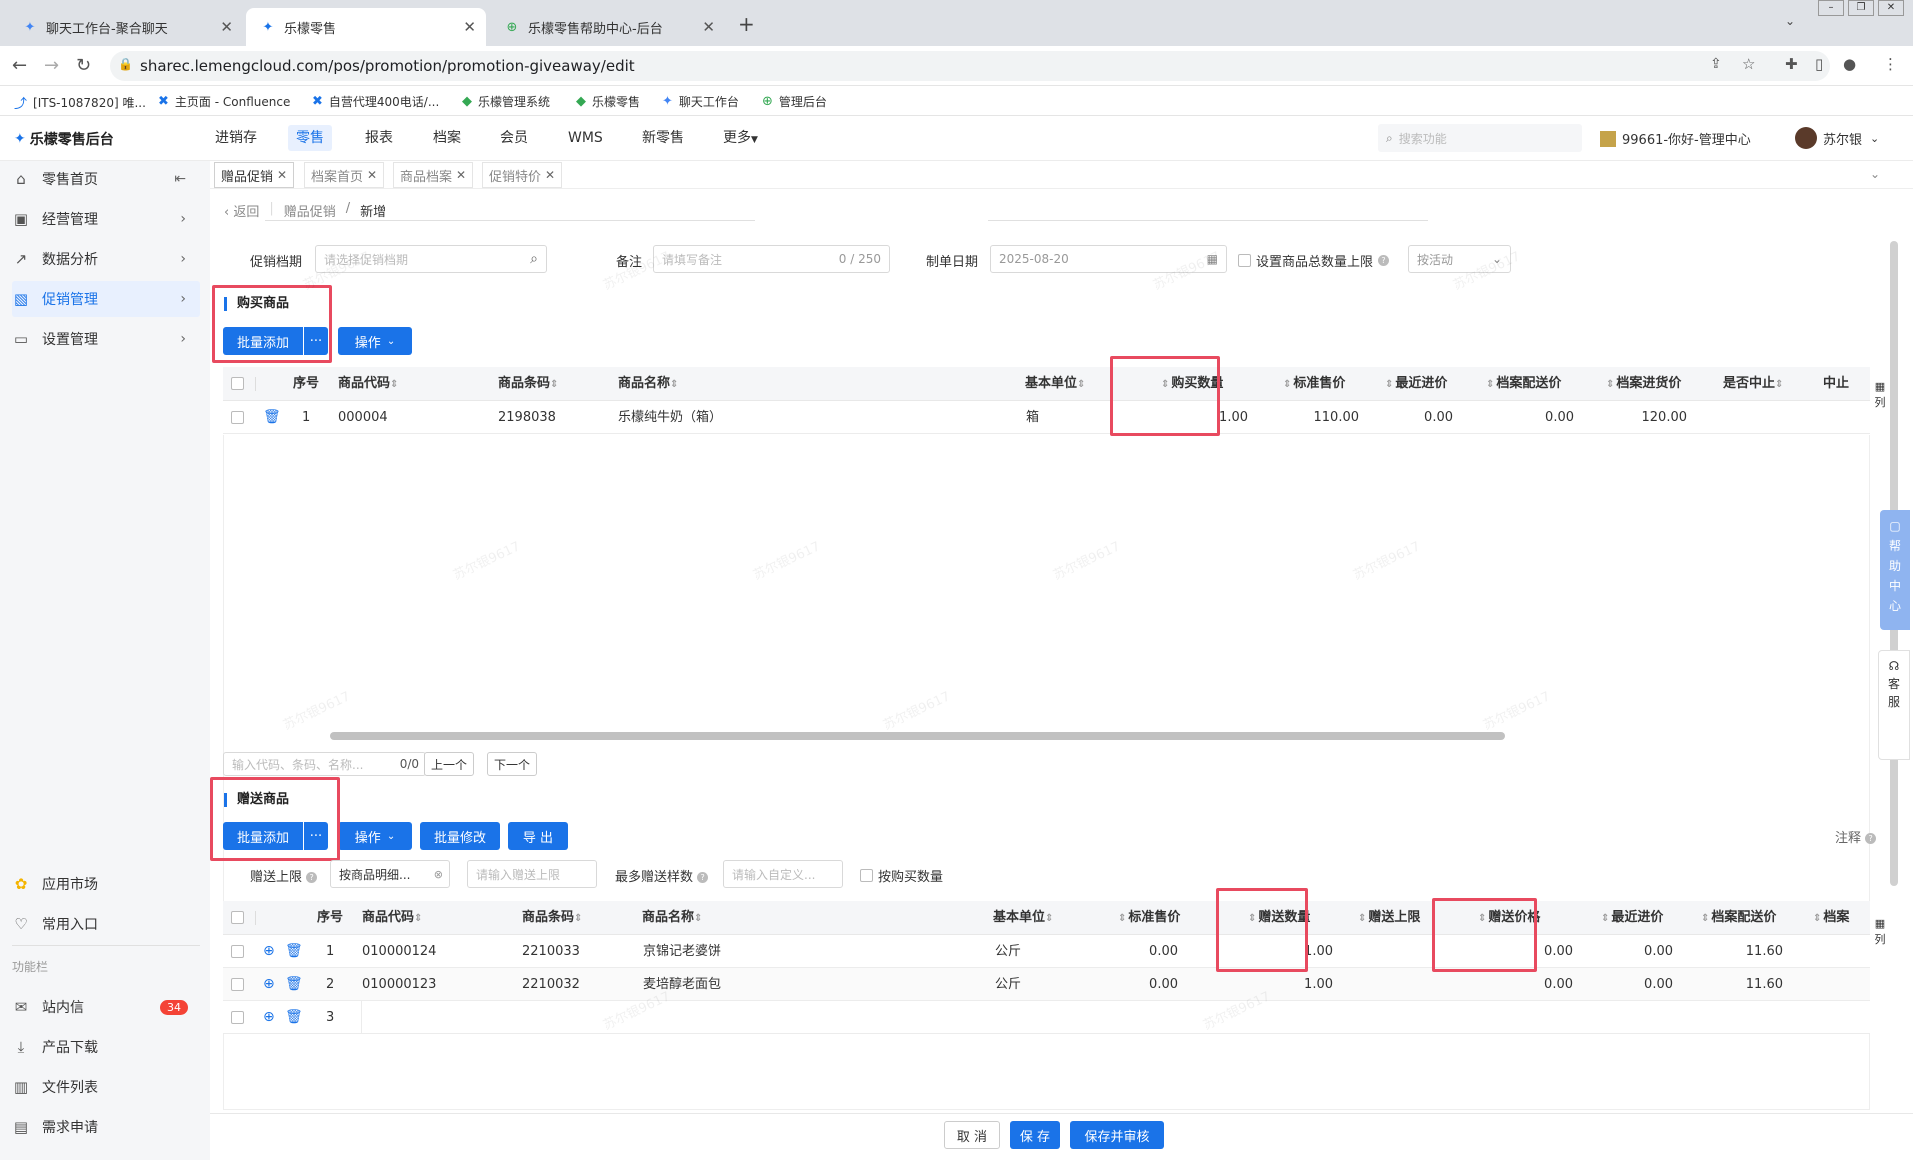  Describe the element at coordinates (538, 836) in the screenshot. I see `export-button: 导 出` at that location.